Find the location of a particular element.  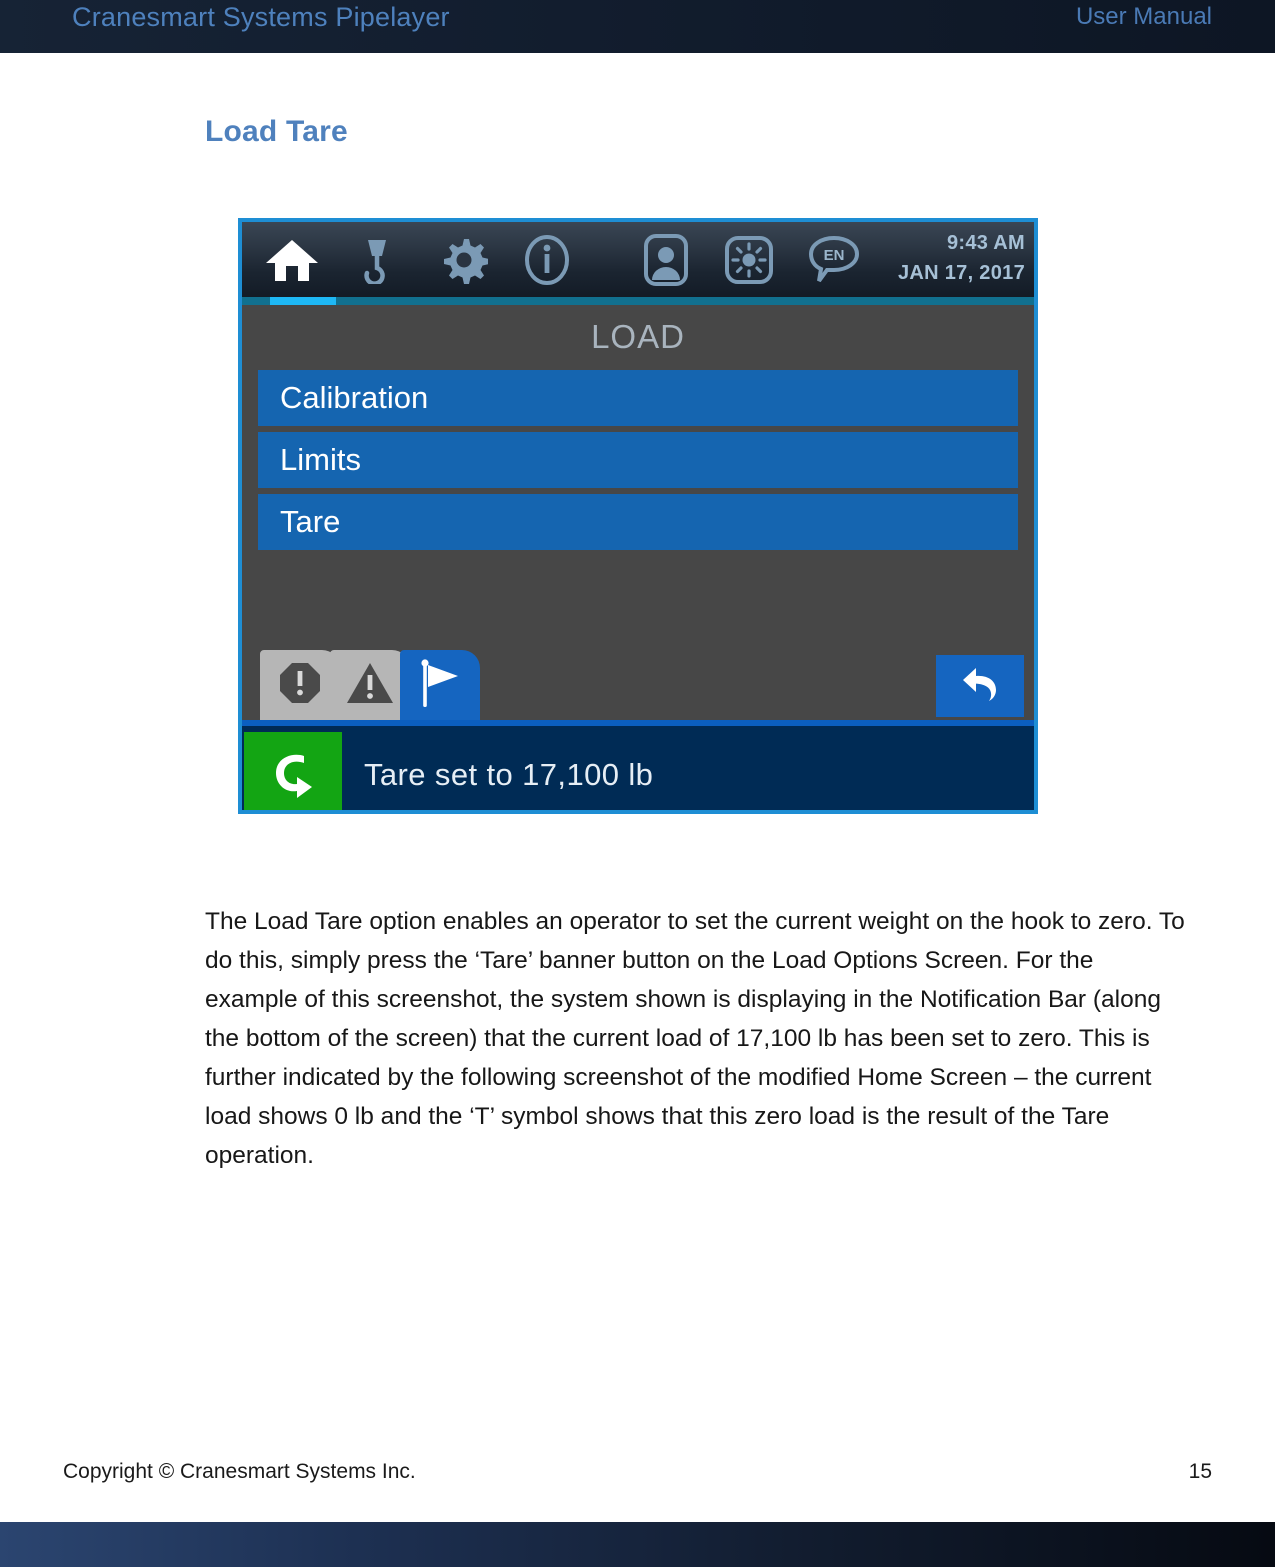

info-icon is located at coordinates (547, 260).